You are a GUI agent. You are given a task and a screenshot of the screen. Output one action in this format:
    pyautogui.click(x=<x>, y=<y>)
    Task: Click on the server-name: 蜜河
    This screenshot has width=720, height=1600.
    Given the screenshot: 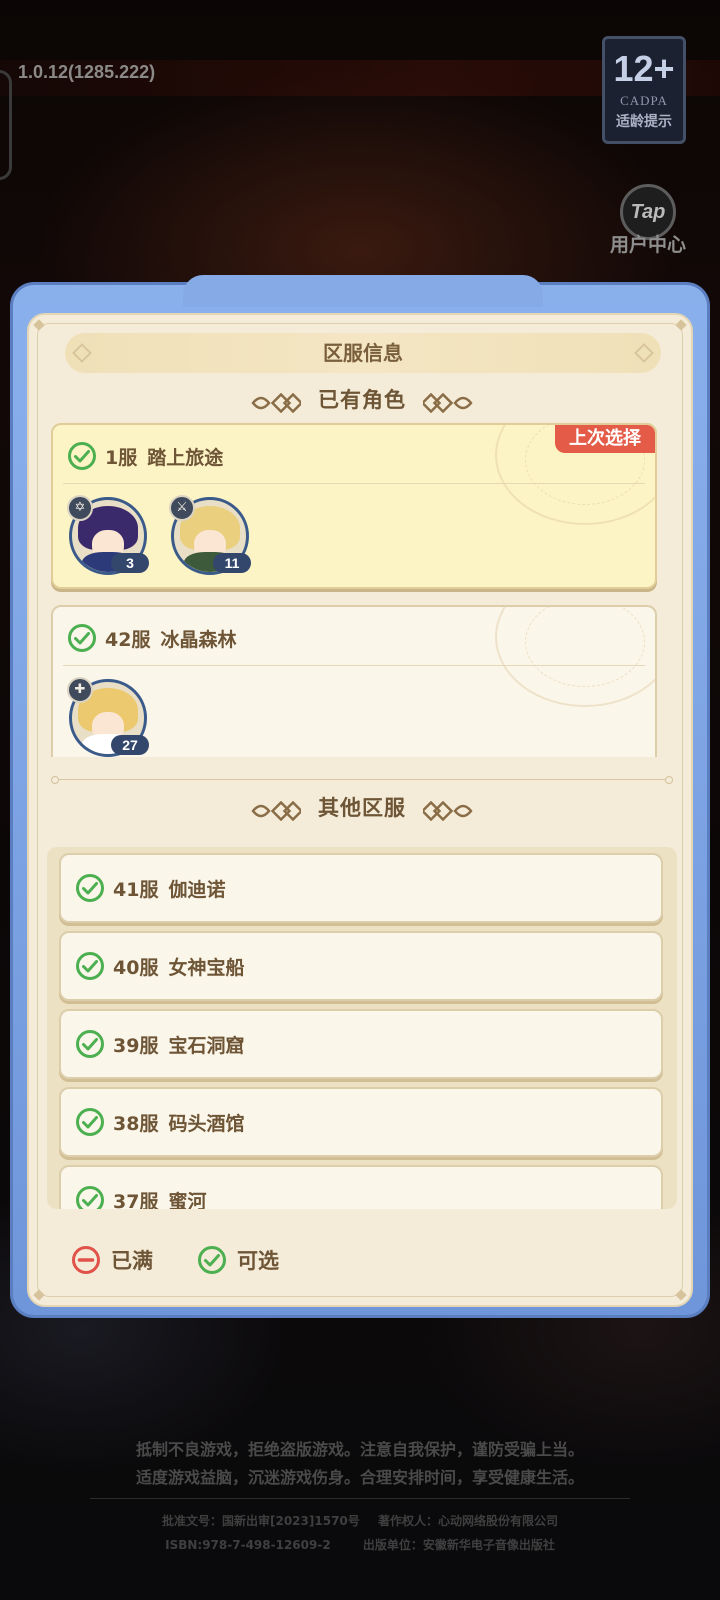 What is the action you would take?
    pyautogui.click(x=187, y=1200)
    